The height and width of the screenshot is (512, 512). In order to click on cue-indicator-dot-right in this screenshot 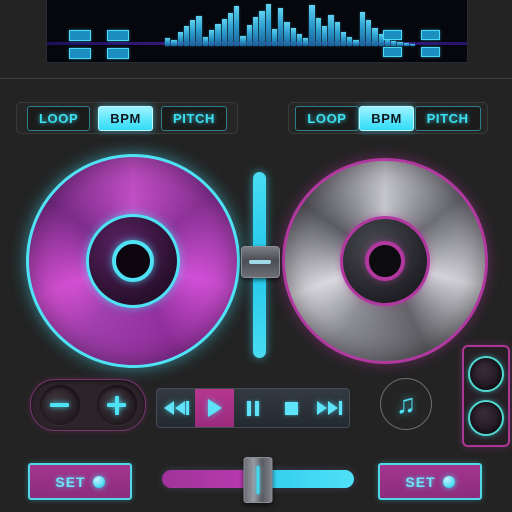, I will do `click(448, 481)`.